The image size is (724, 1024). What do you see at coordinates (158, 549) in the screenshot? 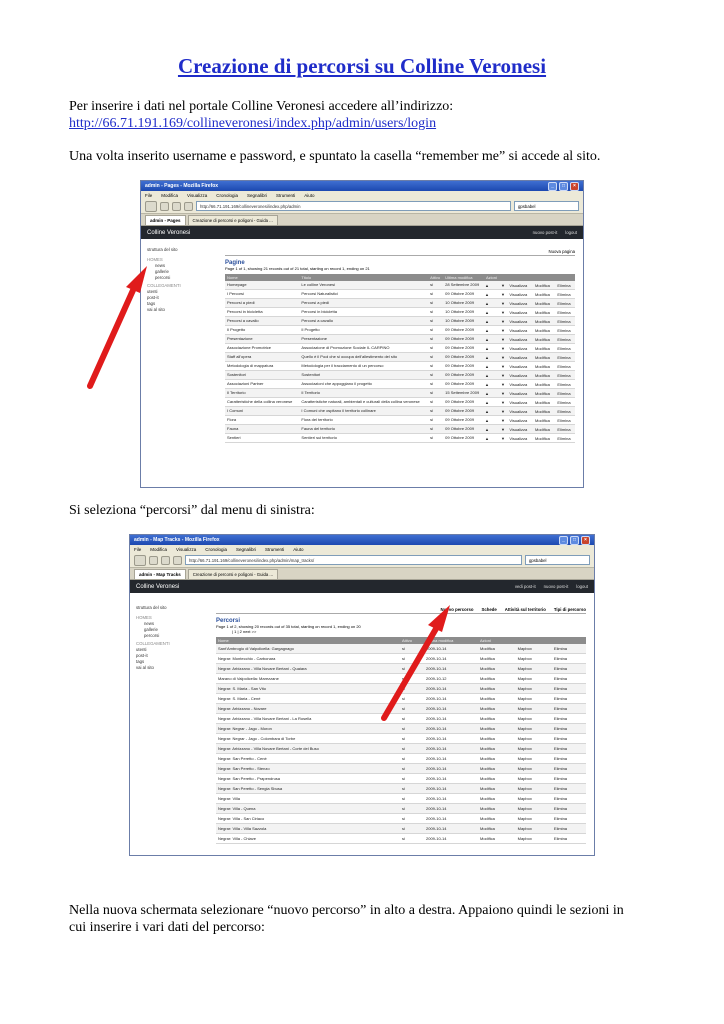
I see `menu-item: Modifica` at bounding box center [158, 549].